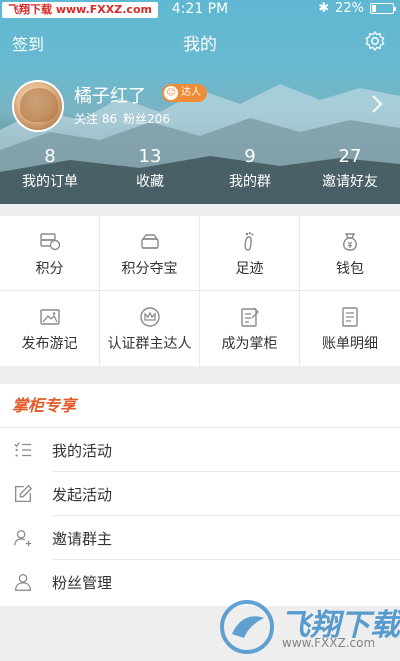  Describe the element at coordinates (350, 156) in the screenshot. I see `stat-value: 27` at that location.